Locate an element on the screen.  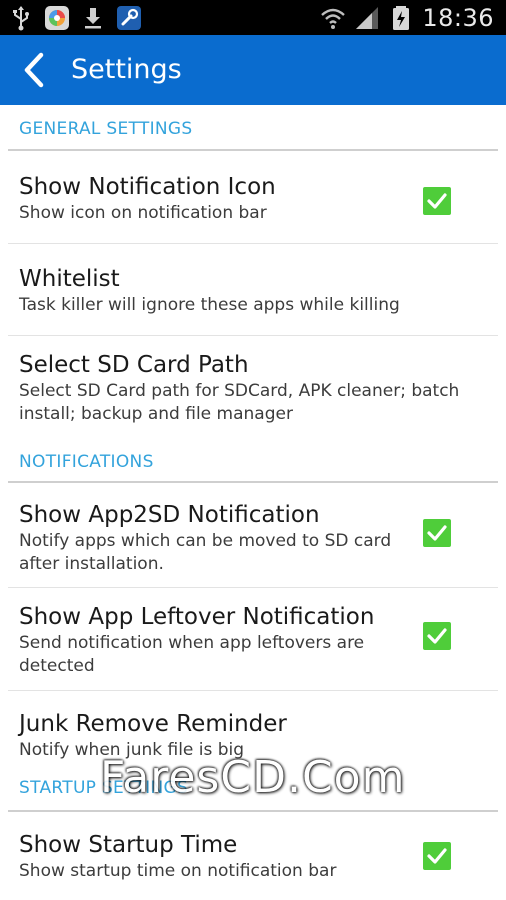
pref-title: Whitelist is located at coordinates (69, 279).